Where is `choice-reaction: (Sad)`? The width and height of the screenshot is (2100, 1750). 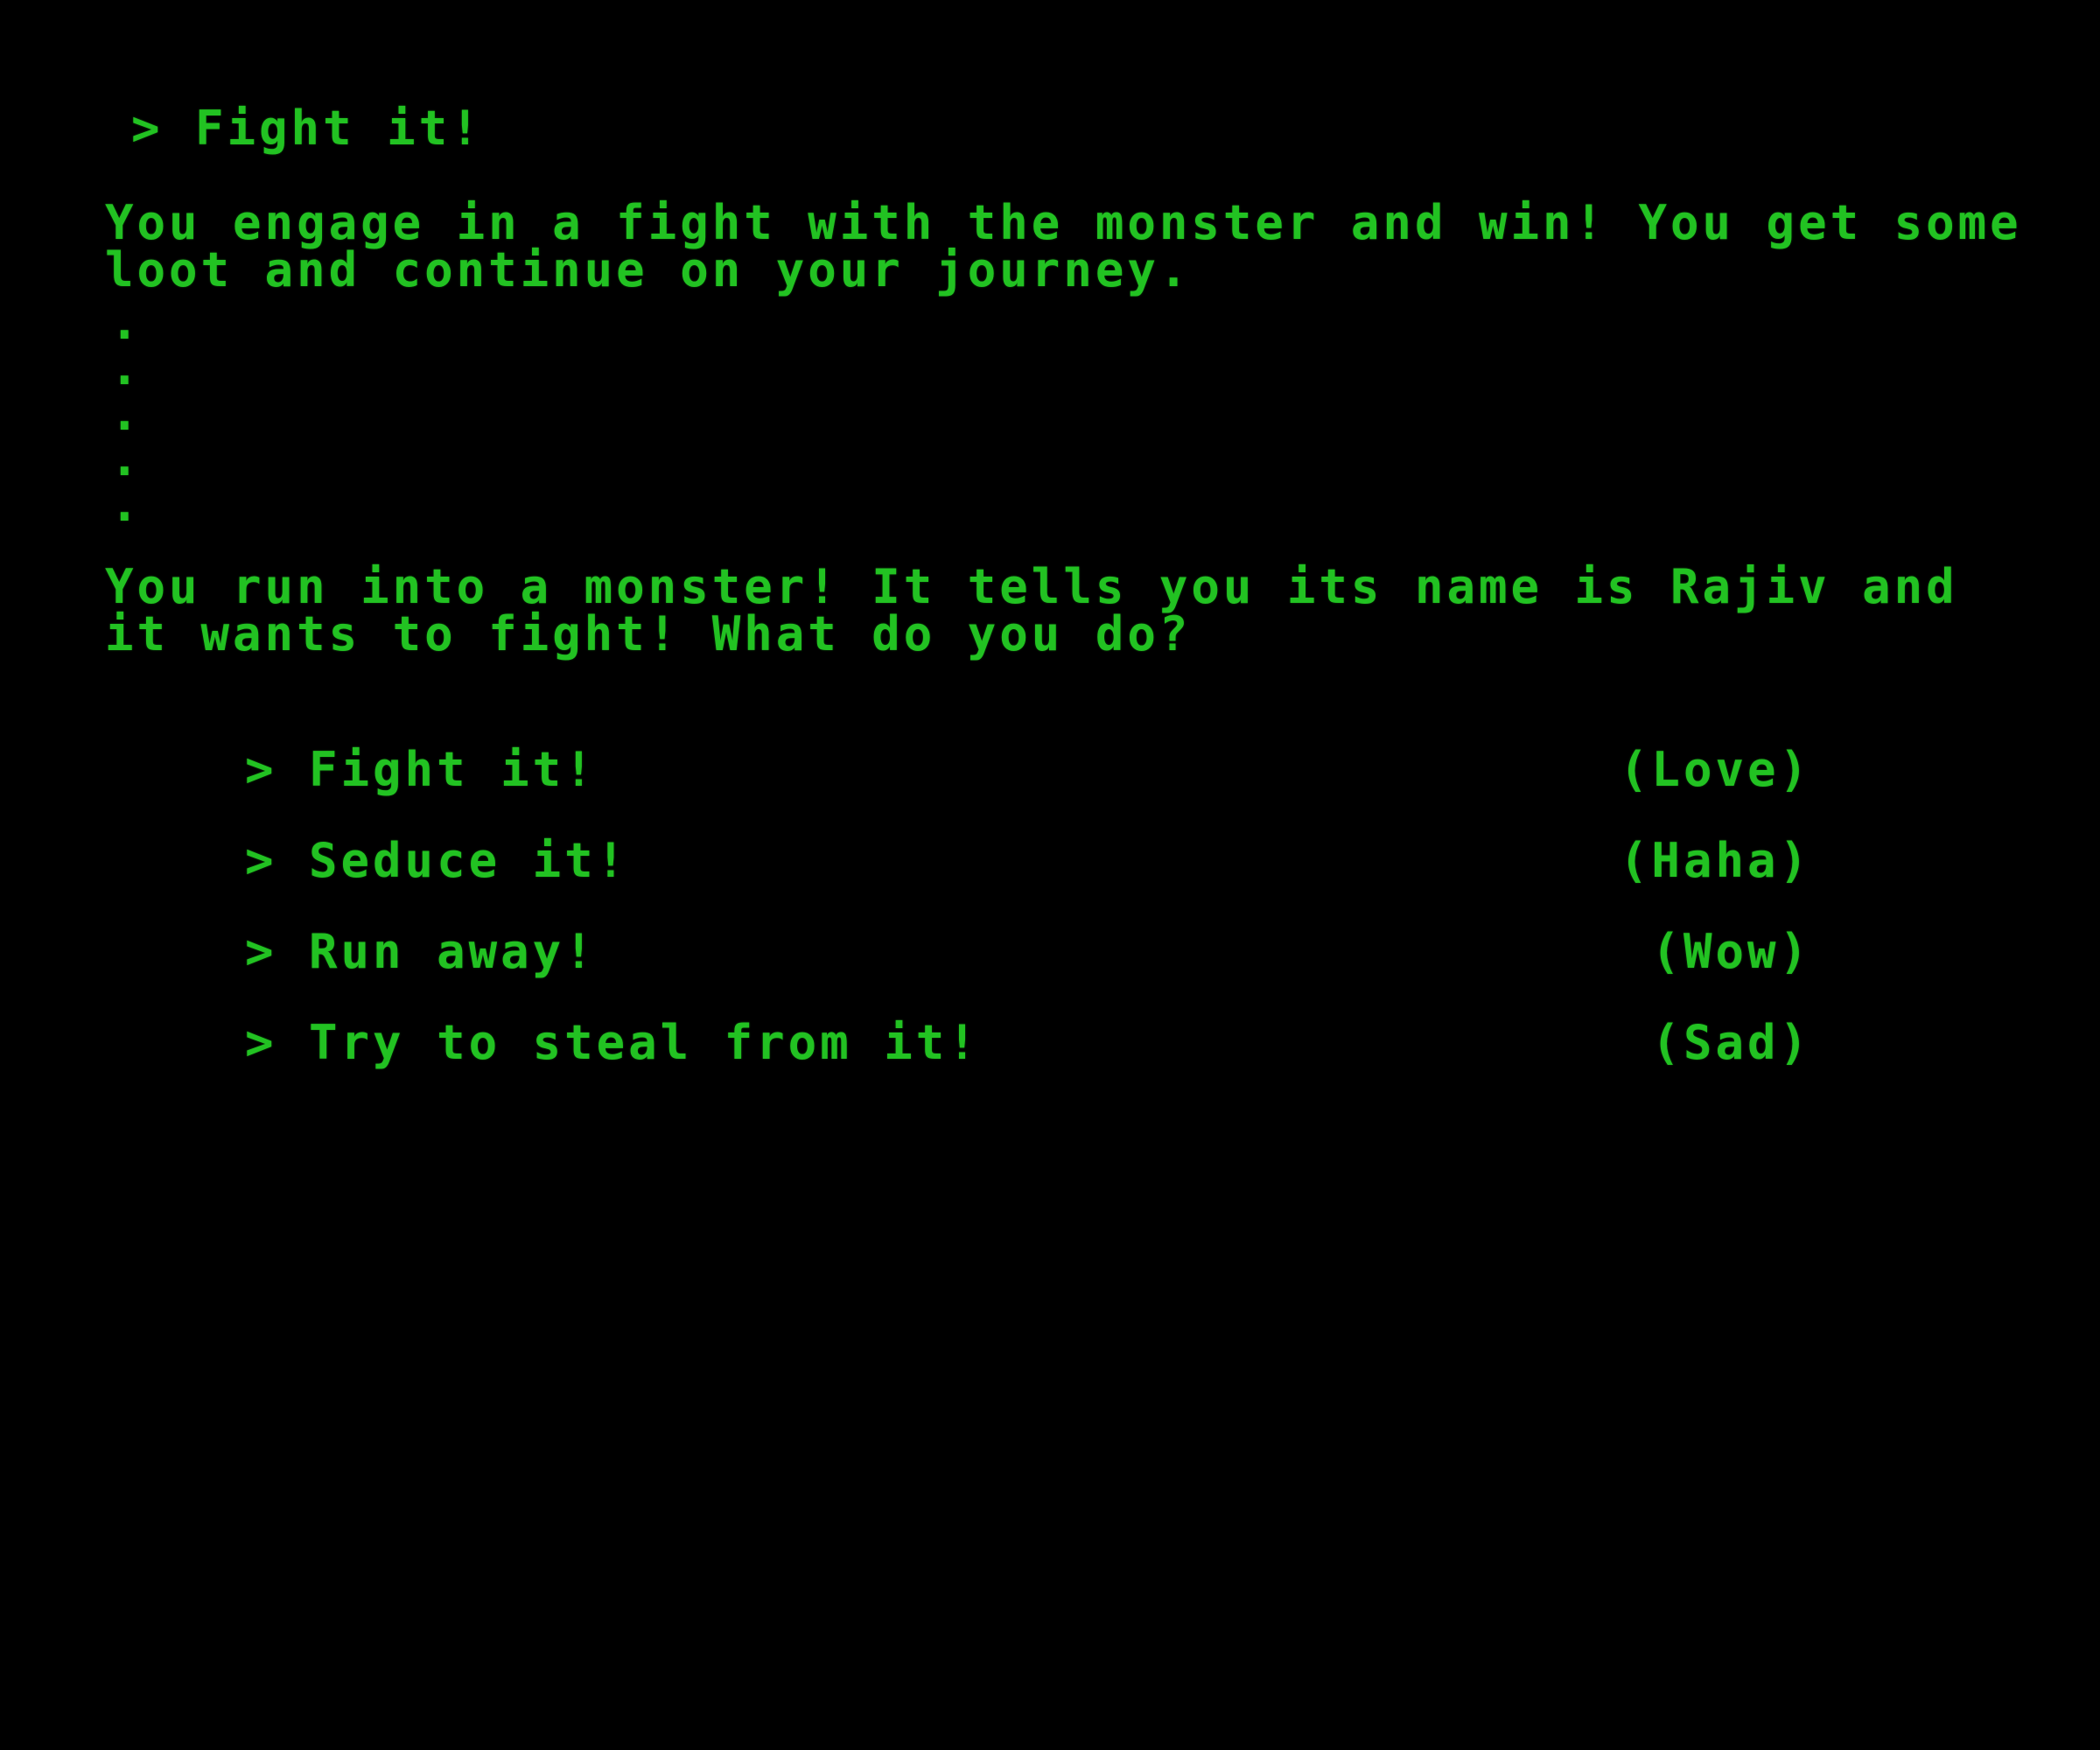
choice-reaction: (Sad) is located at coordinates (1731, 1042).